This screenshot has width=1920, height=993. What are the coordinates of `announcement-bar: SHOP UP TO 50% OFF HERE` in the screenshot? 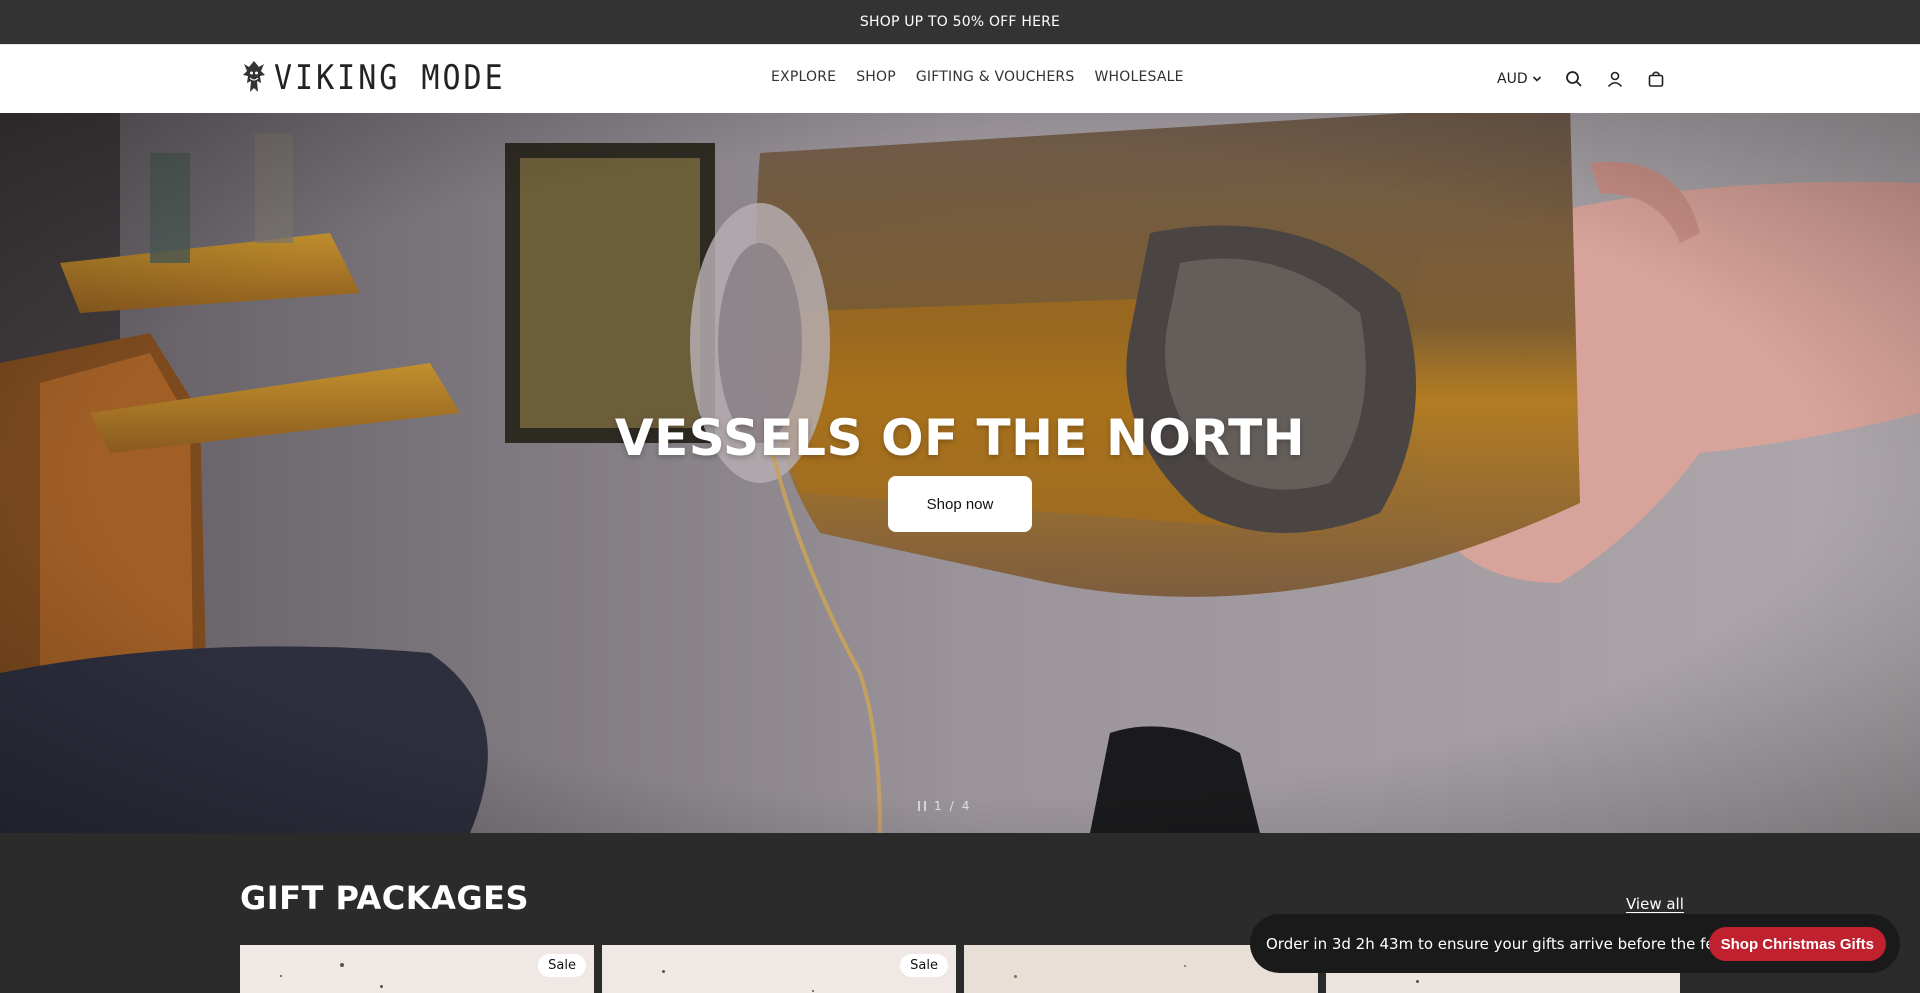 It's located at (960, 22).